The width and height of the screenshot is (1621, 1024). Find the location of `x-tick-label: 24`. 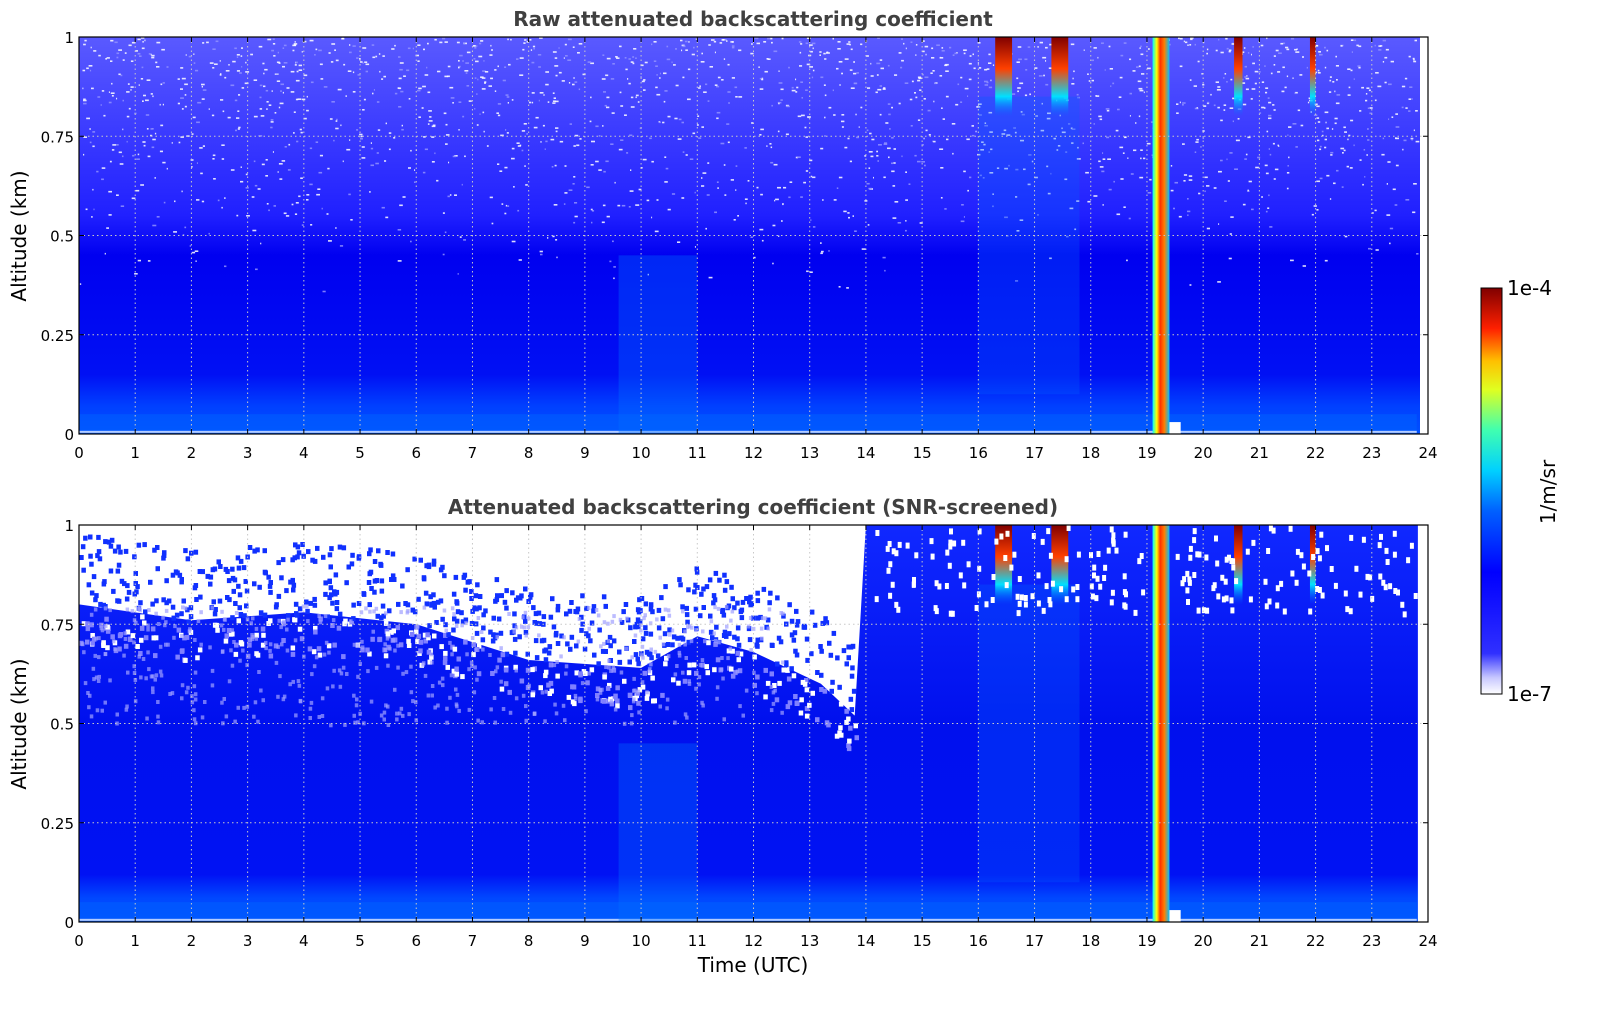

x-tick-label: 24 is located at coordinates (1427, 941).